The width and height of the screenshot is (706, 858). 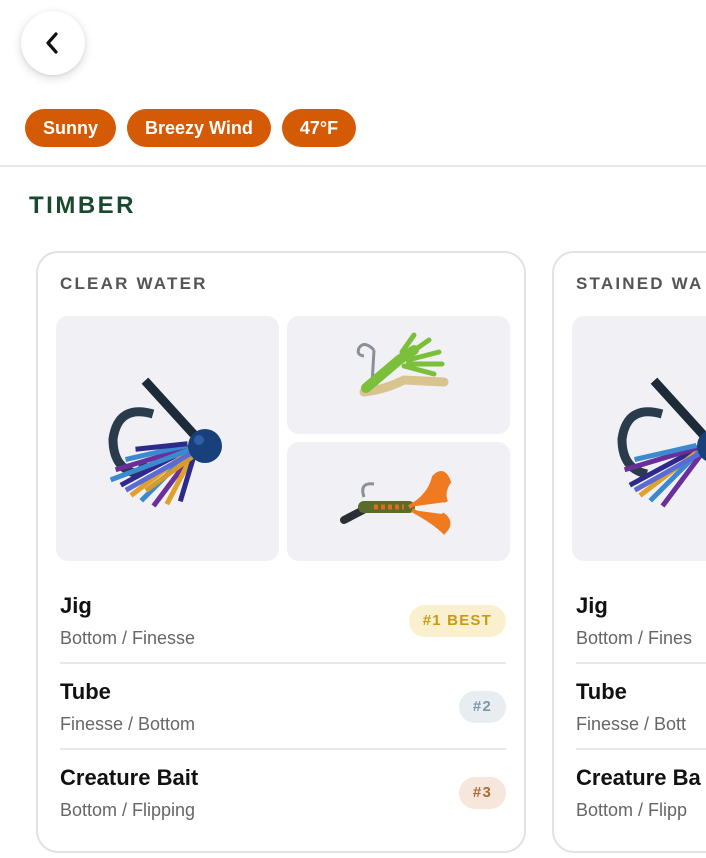 I want to click on rank-badge-1: #1 BEST, so click(x=457, y=621).